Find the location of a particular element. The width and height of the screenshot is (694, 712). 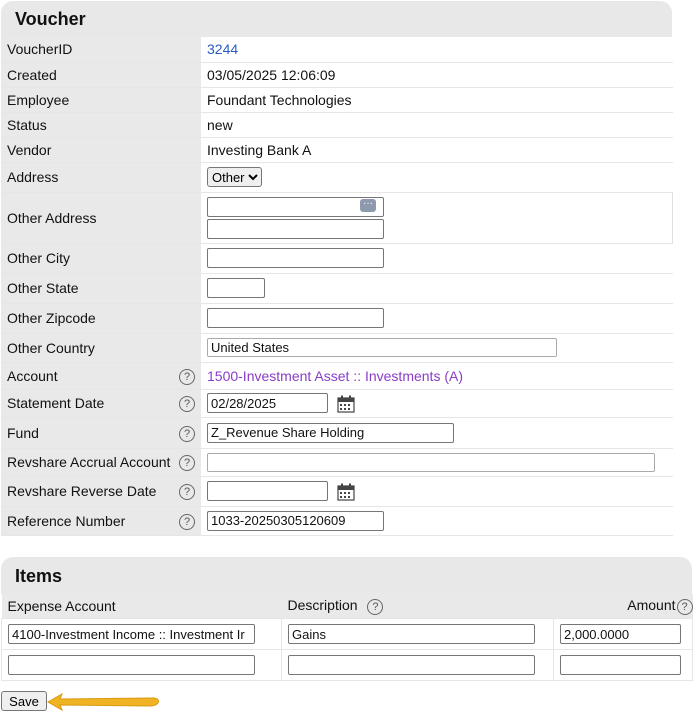

items-panel-header: Items is located at coordinates (346, 575).